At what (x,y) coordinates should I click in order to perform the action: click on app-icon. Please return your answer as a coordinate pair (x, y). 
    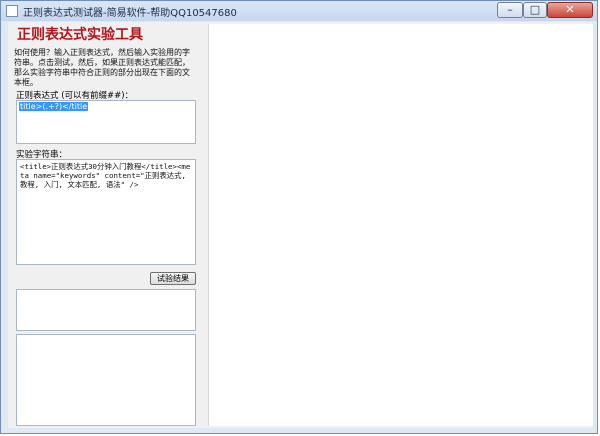
    Looking at the image, I should click on (12, 11).